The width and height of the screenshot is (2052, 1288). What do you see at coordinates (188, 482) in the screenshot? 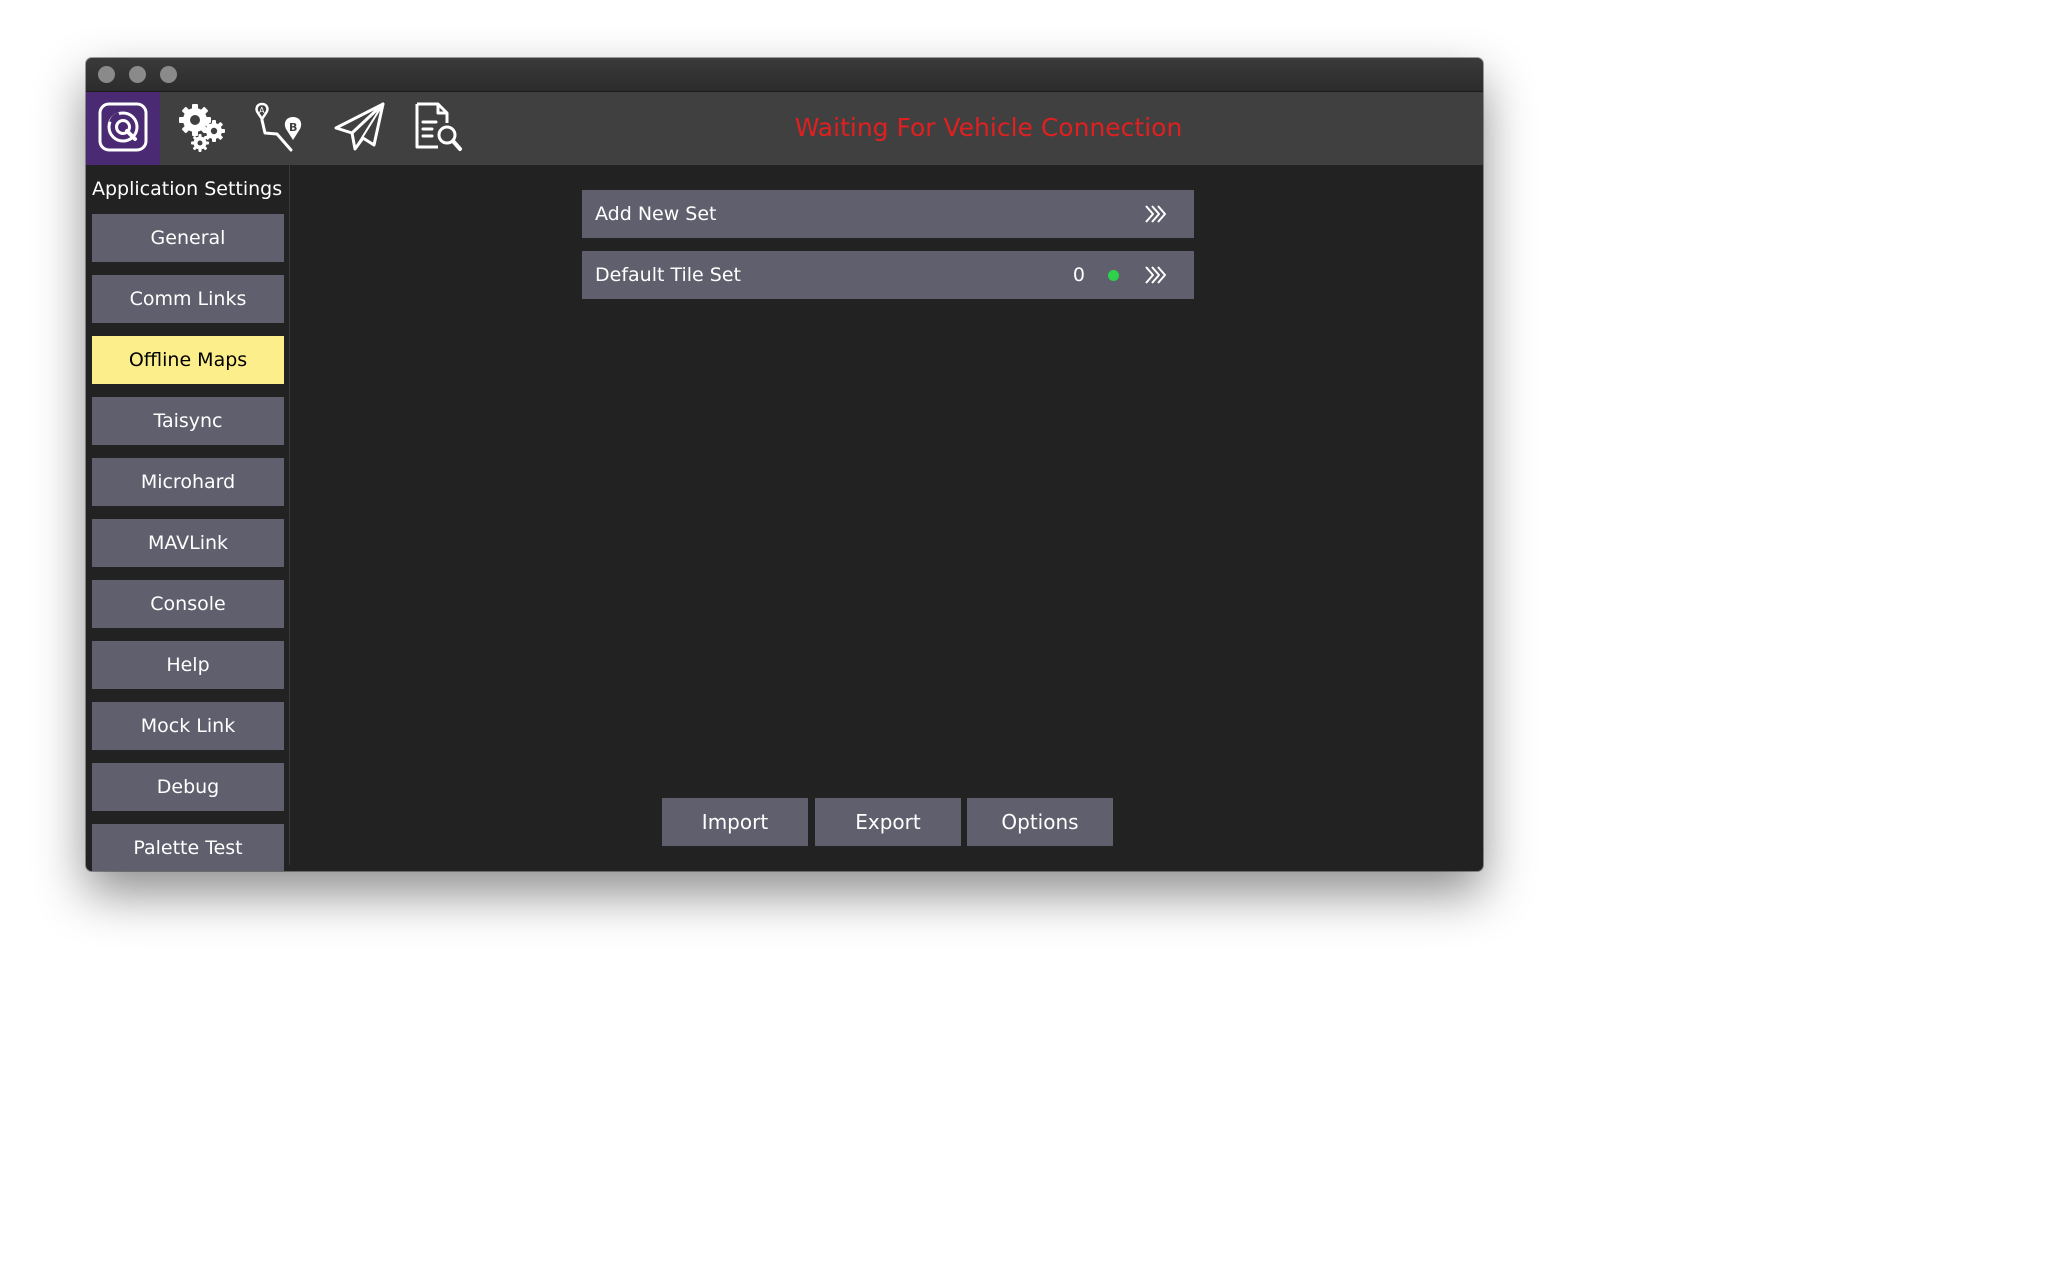
I see `sidebar-item-microhard: Microhard` at bounding box center [188, 482].